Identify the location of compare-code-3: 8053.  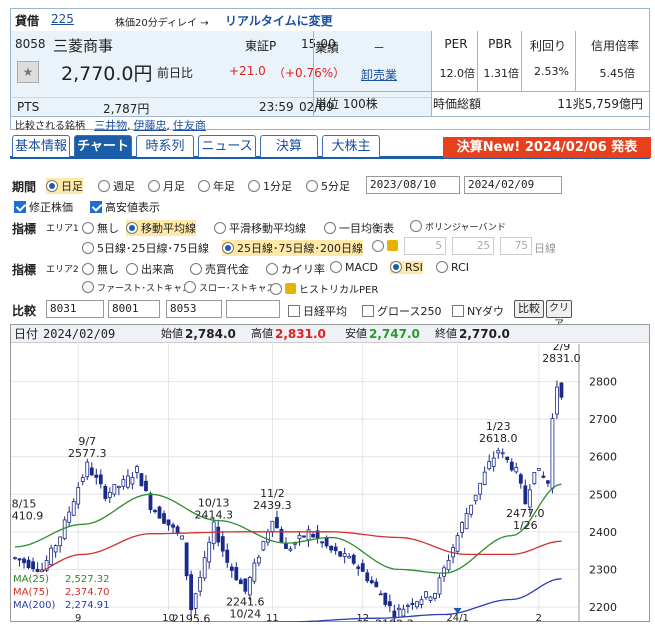
(194, 309).